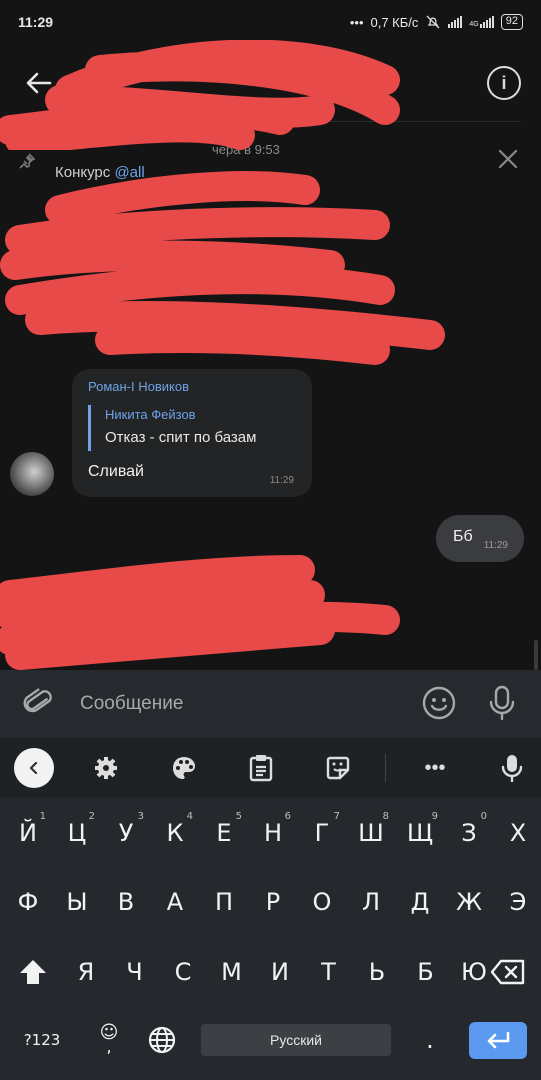  I want to click on emoji-key: ☺,, so click(109, 1040).